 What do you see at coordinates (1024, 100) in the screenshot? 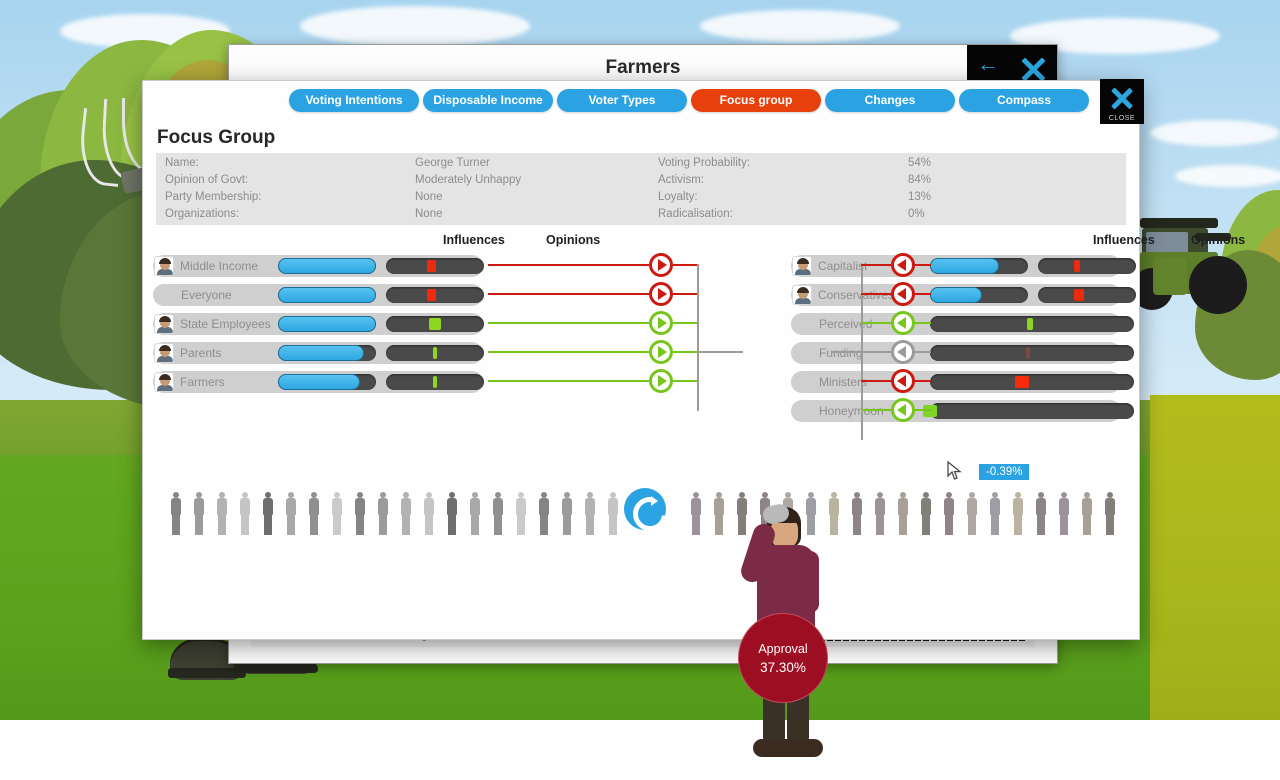
I see `tab-compass: Compass` at bounding box center [1024, 100].